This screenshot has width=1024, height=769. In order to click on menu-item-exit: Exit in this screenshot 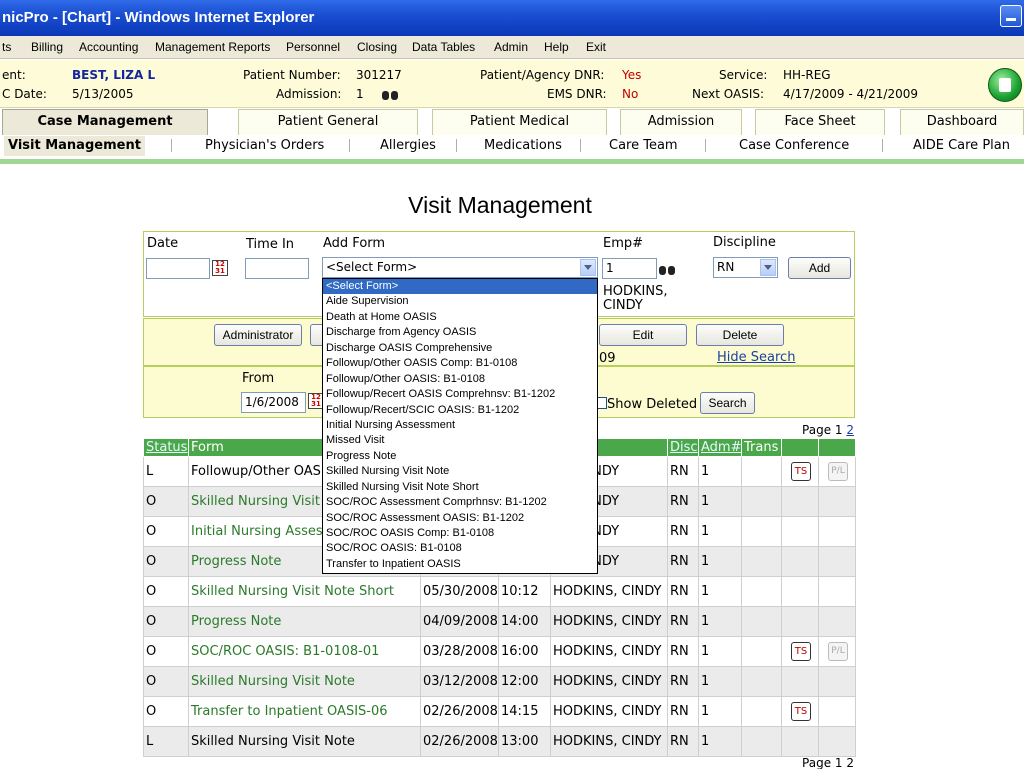, I will do `click(596, 47)`.